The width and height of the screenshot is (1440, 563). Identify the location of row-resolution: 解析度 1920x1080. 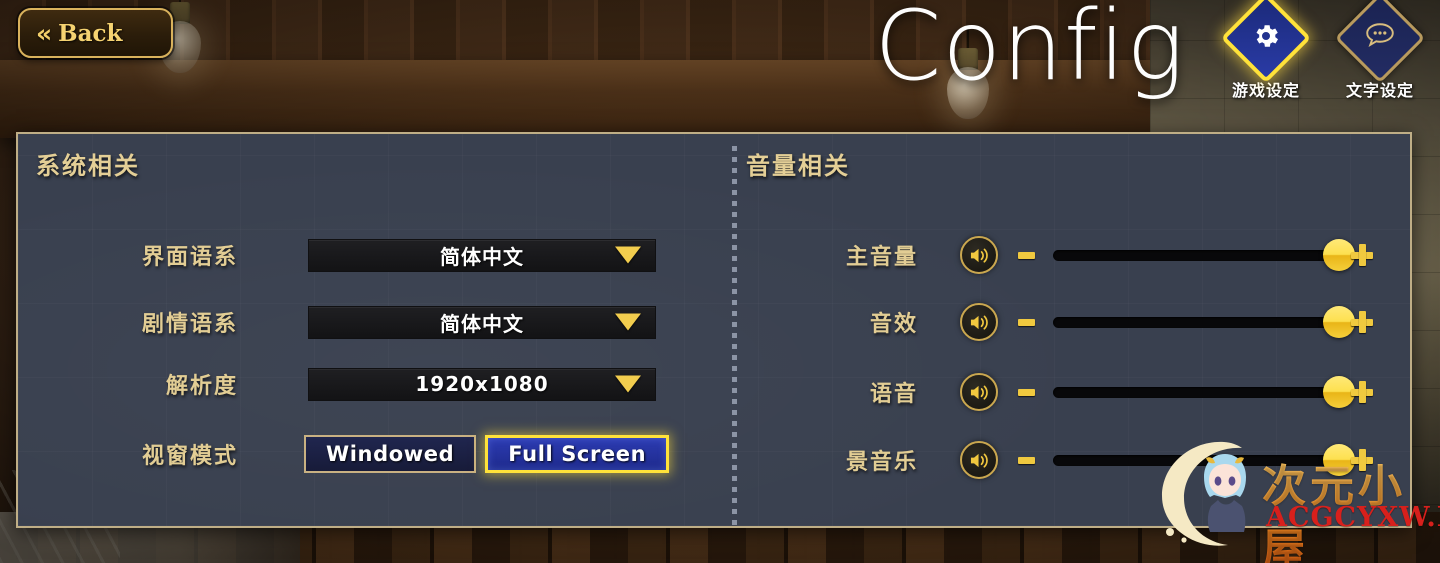
(368, 384).